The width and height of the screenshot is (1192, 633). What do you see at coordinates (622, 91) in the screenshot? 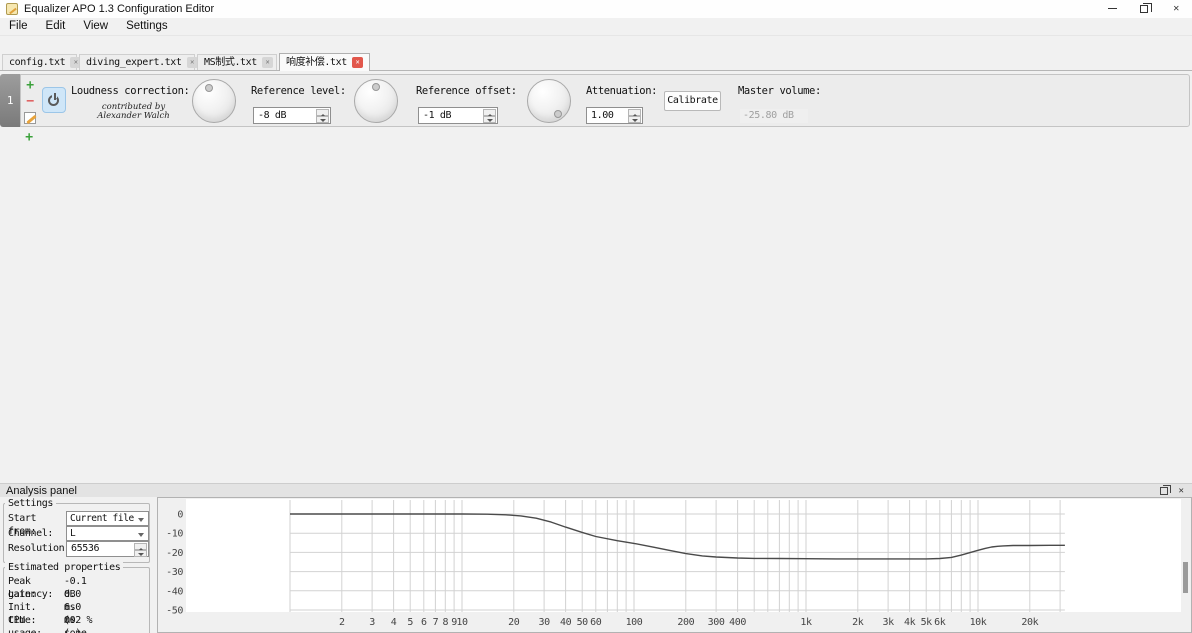
I see `attenuation-label: Attenuation:` at bounding box center [622, 91].